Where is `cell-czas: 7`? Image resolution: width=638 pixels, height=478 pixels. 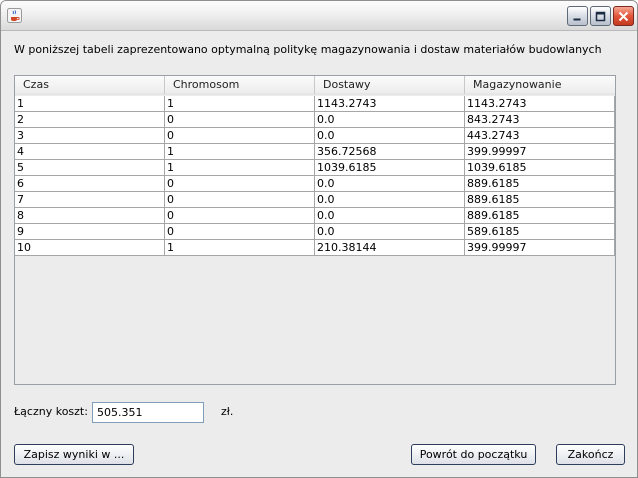
cell-czas: 7 is located at coordinates (90, 200).